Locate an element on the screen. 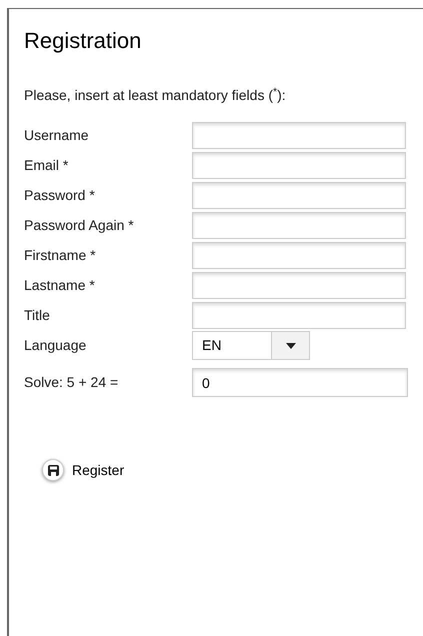 The height and width of the screenshot is (636, 423). captcha-label: Solve: 5 + 24 = is located at coordinates (72, 382).